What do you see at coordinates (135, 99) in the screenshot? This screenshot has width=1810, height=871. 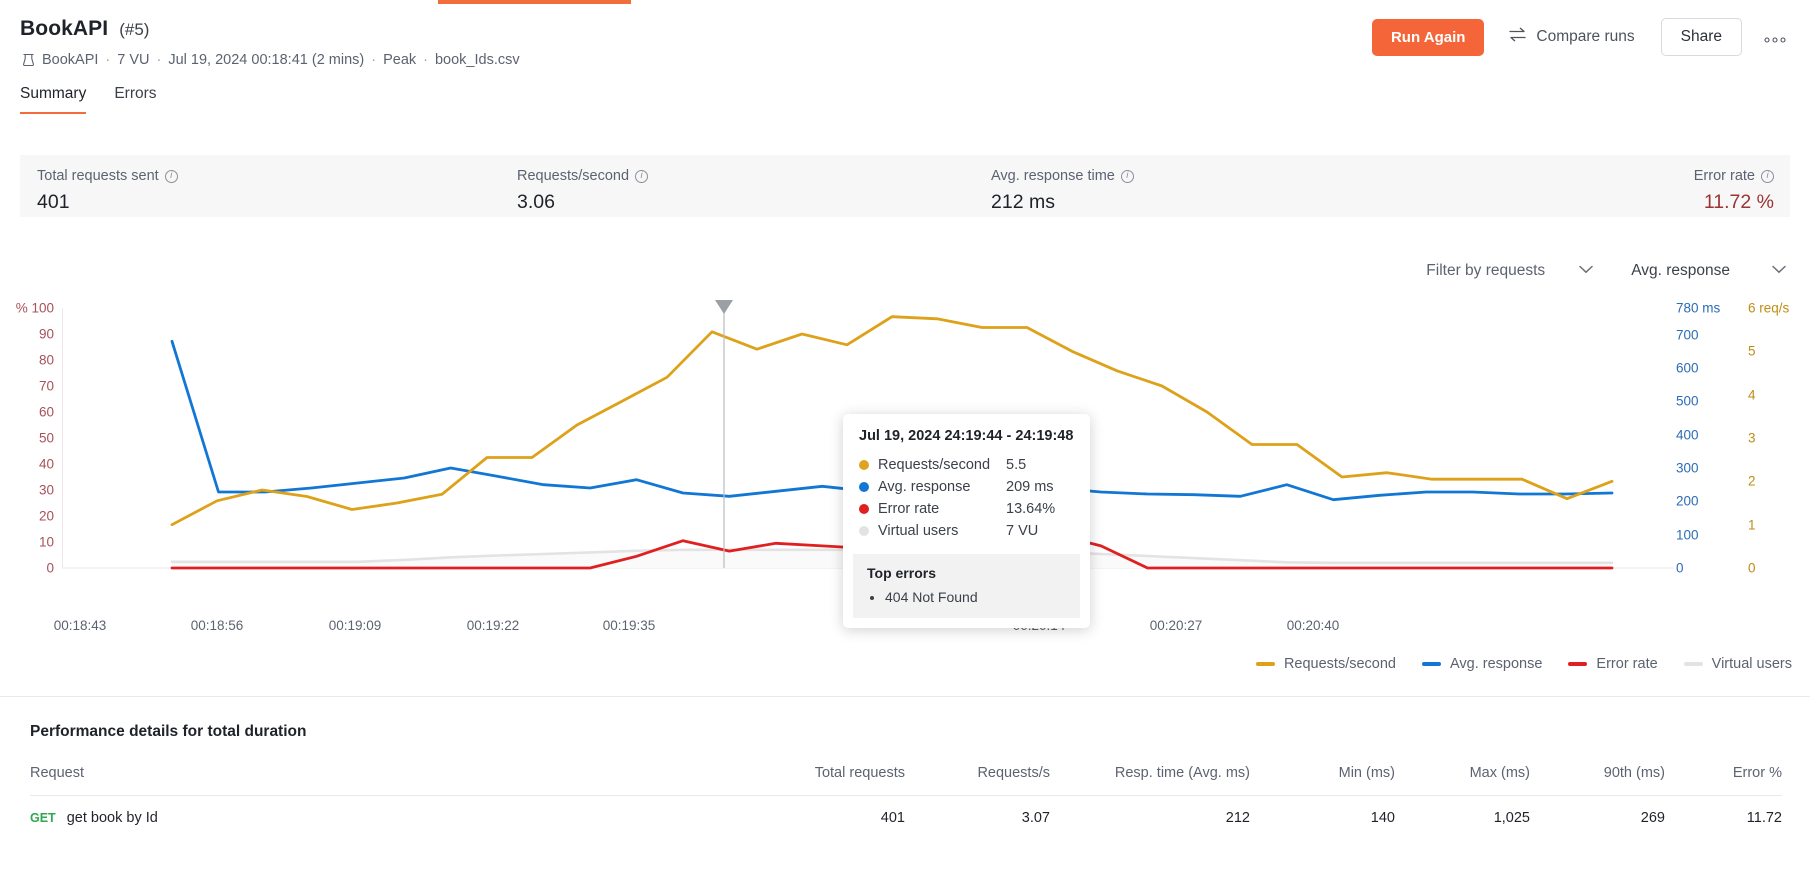 I see `tab-errors: Errors` at bounding box center [135, 99].